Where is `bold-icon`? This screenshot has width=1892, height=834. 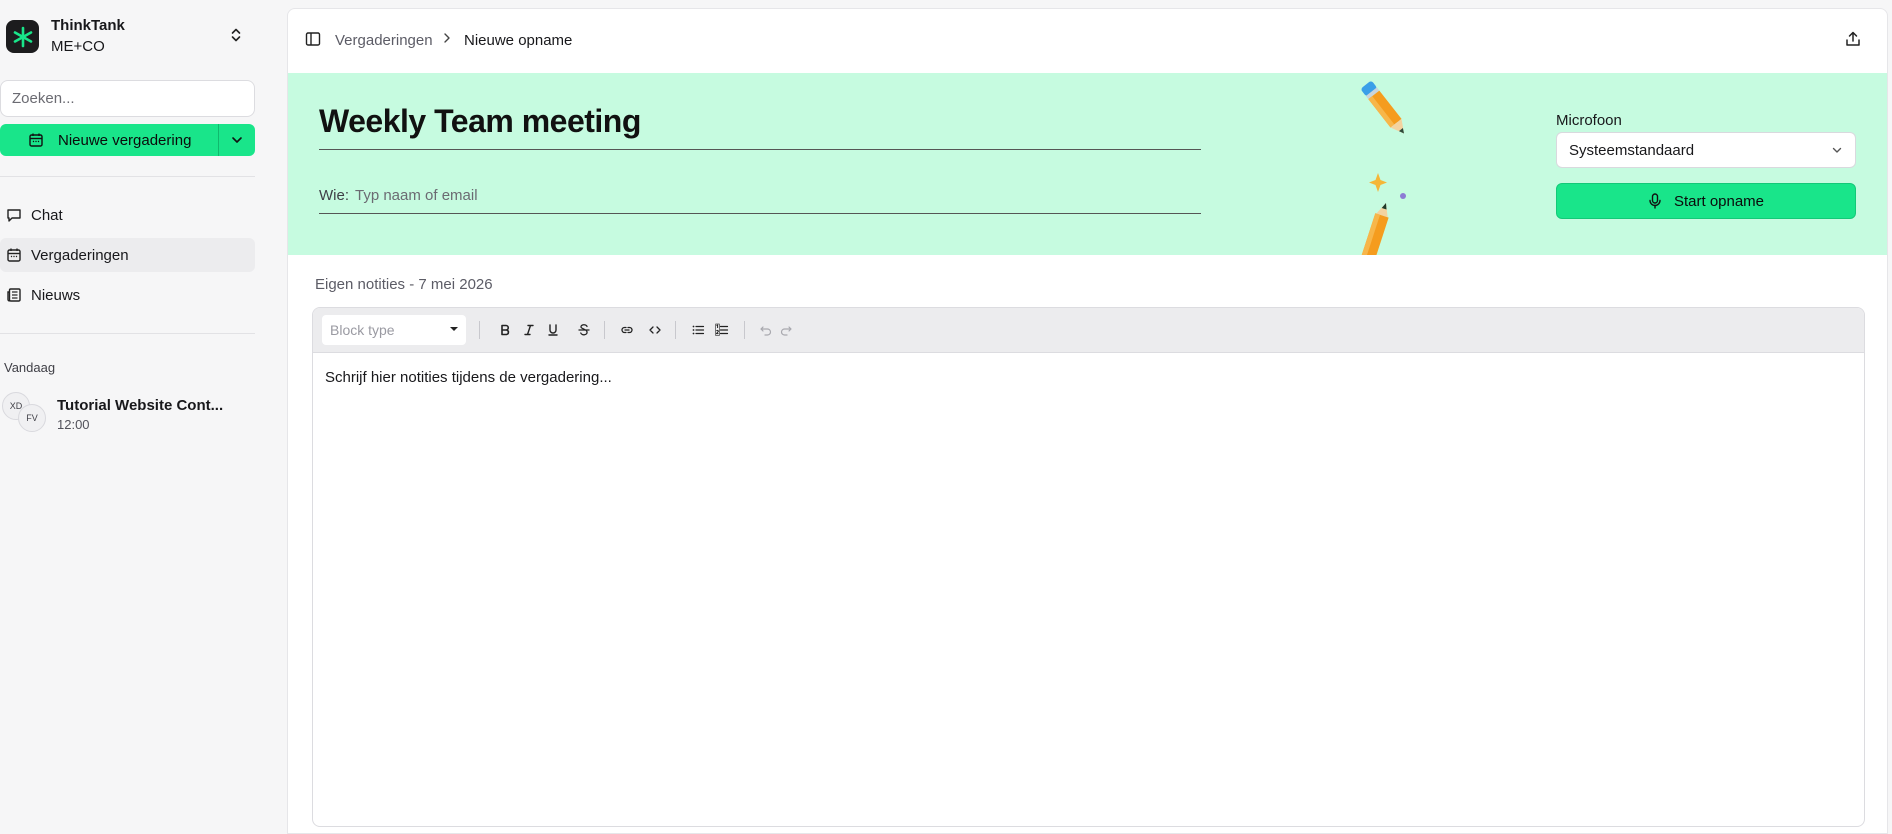 bold-icon is located at coordinates (505, 330).